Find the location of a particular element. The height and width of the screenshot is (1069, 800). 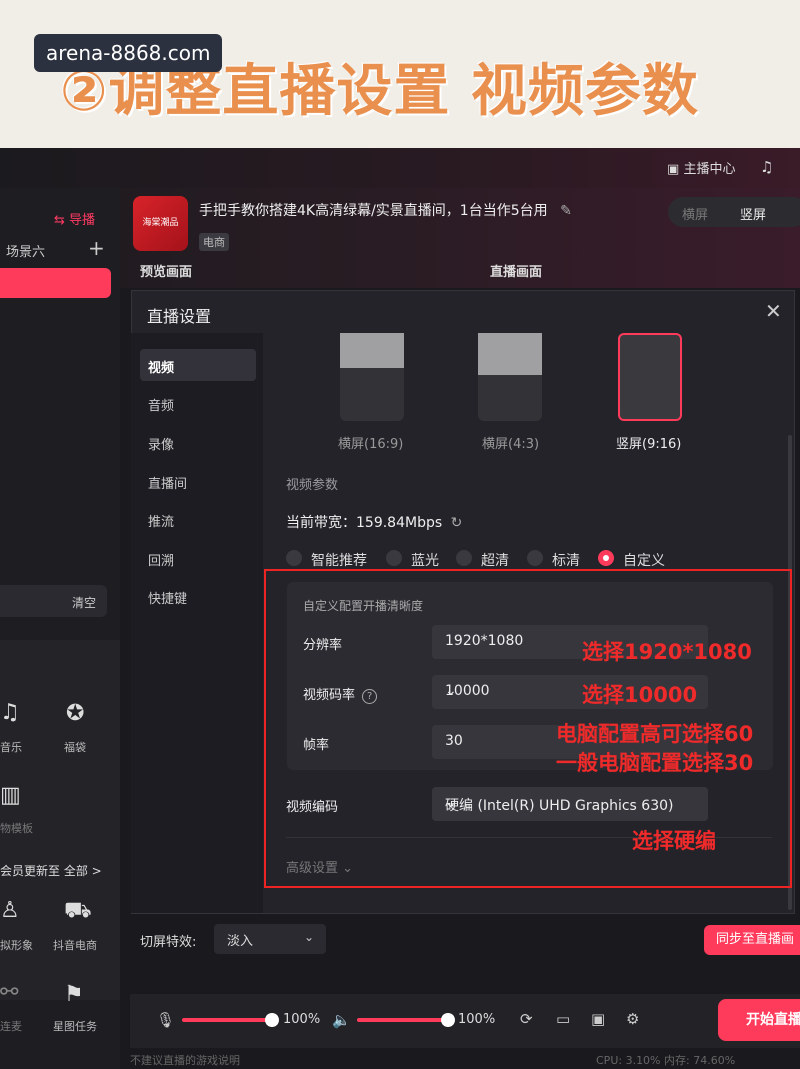

bandwidth-value: 159.84Mbps is located at coordinates (399, 523).